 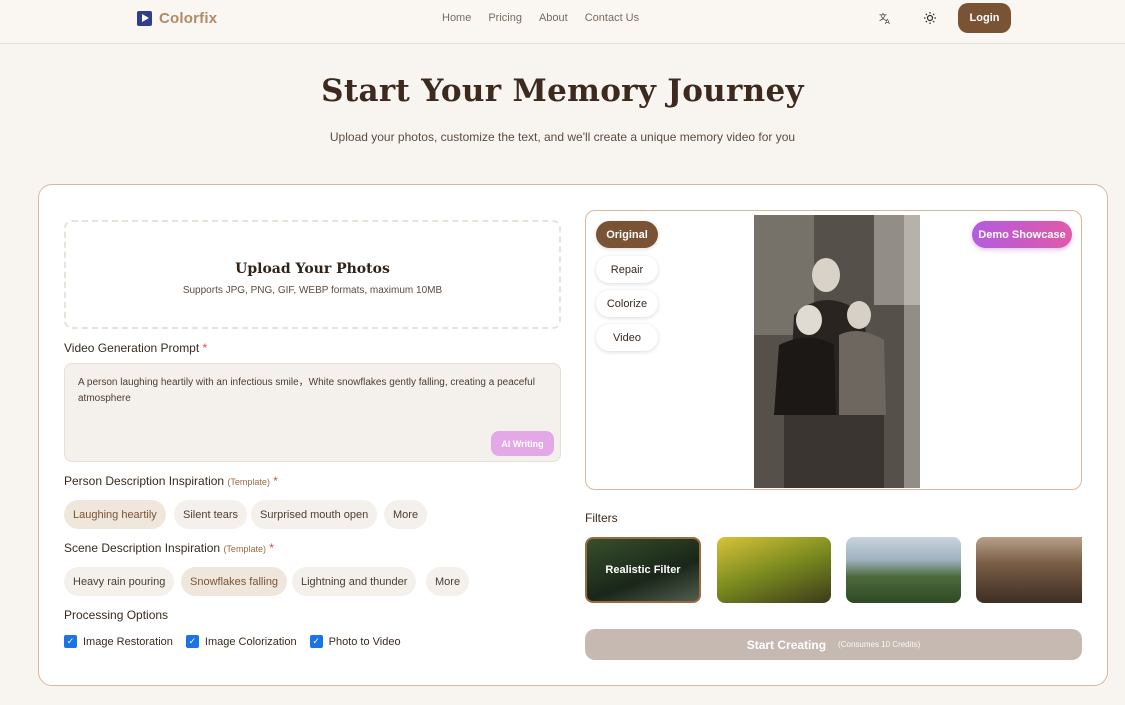 What do you see at coordinates (234, 581) in the screenshot?
I see `chip-snowflakes-falling: Snowflakes falling` at bounding box center [234, 581].